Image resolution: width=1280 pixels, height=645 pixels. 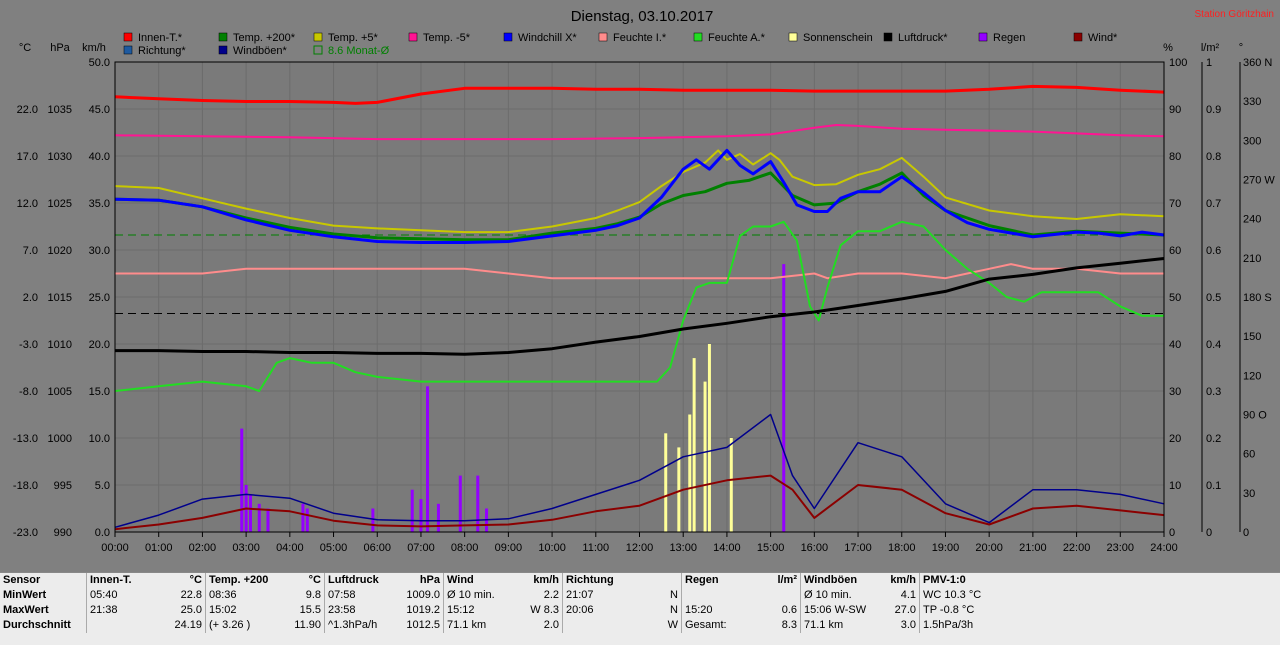 I want to click on stats-cell-wind-time: 15:12, so click(x=481, y=610).